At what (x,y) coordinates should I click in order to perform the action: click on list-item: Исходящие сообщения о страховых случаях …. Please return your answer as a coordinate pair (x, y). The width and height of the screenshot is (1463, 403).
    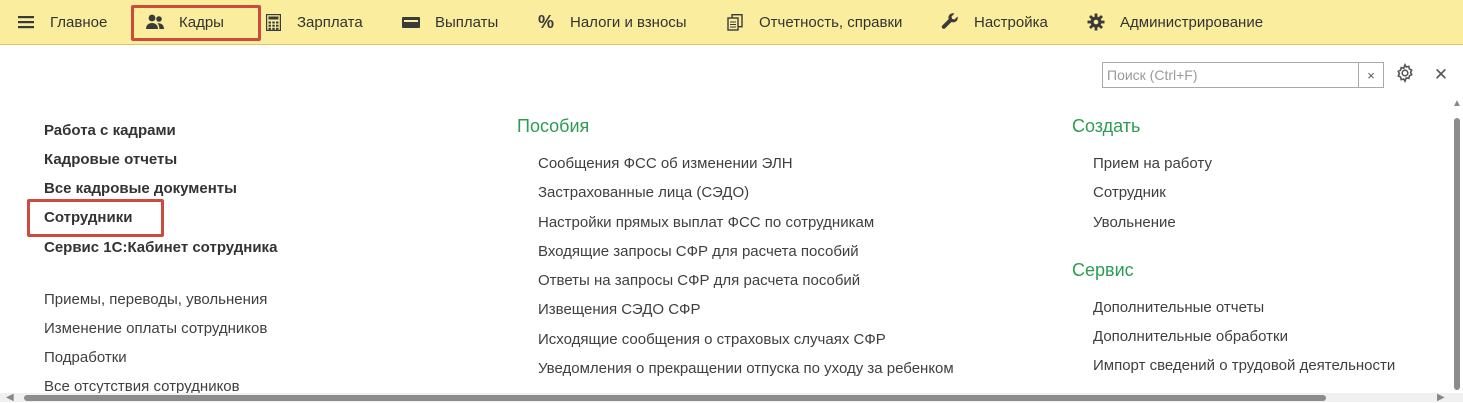
    Looking at the image, I should click on (712, 339).